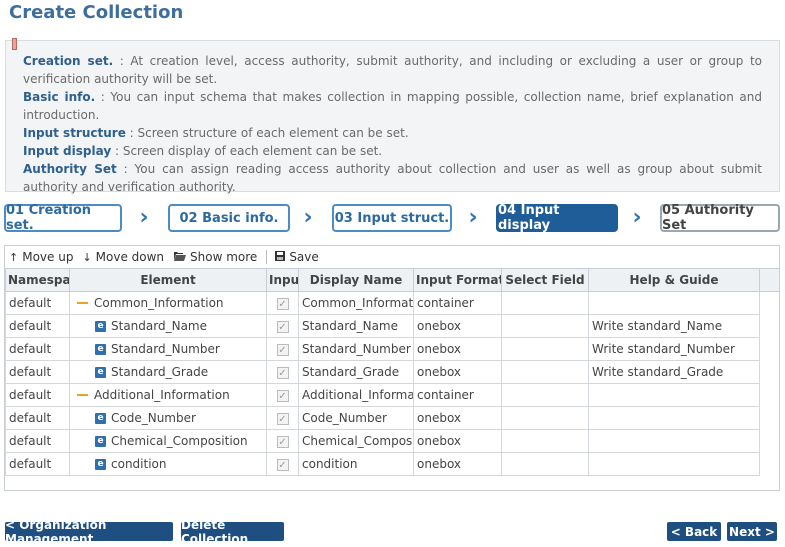  Describe the element at coordinates (41, 257) in the screenshot. I see `move-up-button: ↑ Move up` at that location.